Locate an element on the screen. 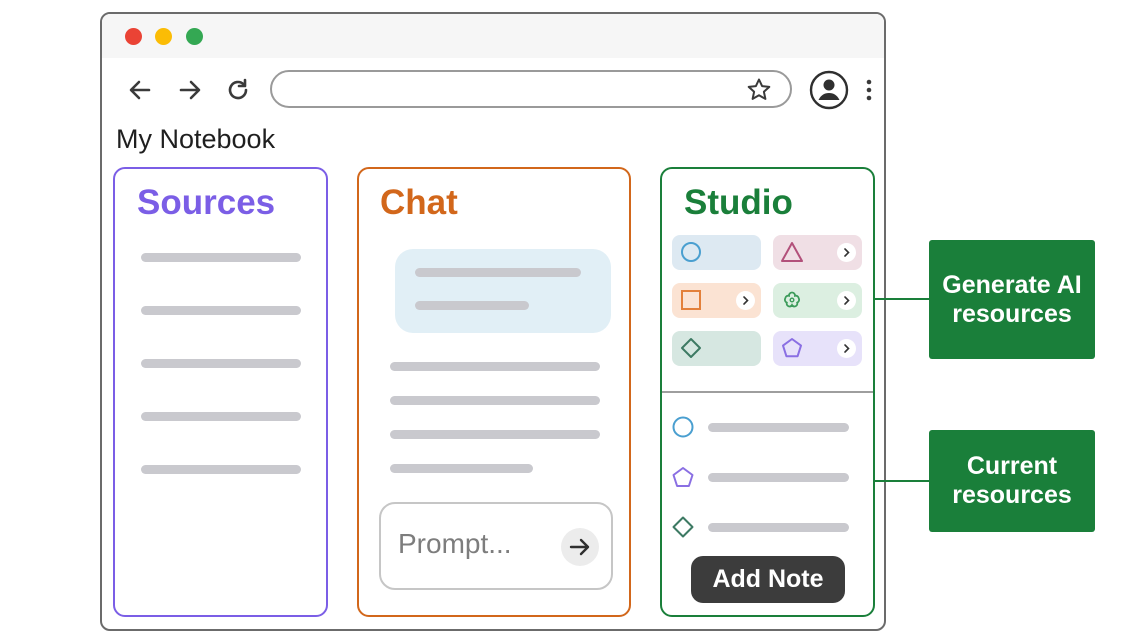  browser-toolbar is located at coordinates (493, 89).